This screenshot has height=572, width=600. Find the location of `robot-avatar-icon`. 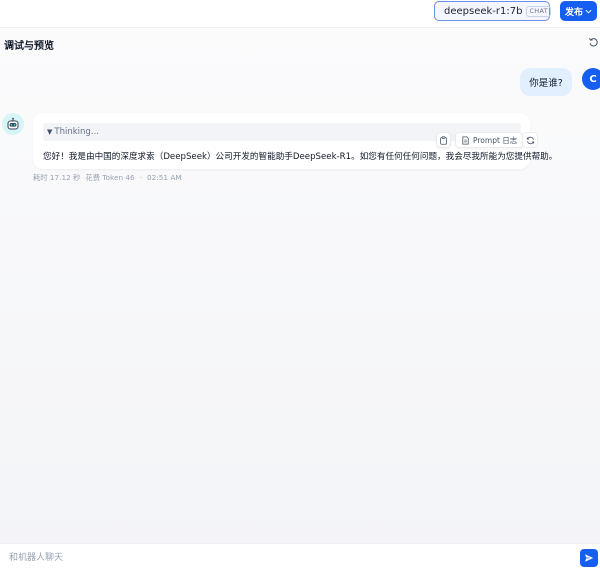

robot-avatar-icon is located at coordinates (13, 123).